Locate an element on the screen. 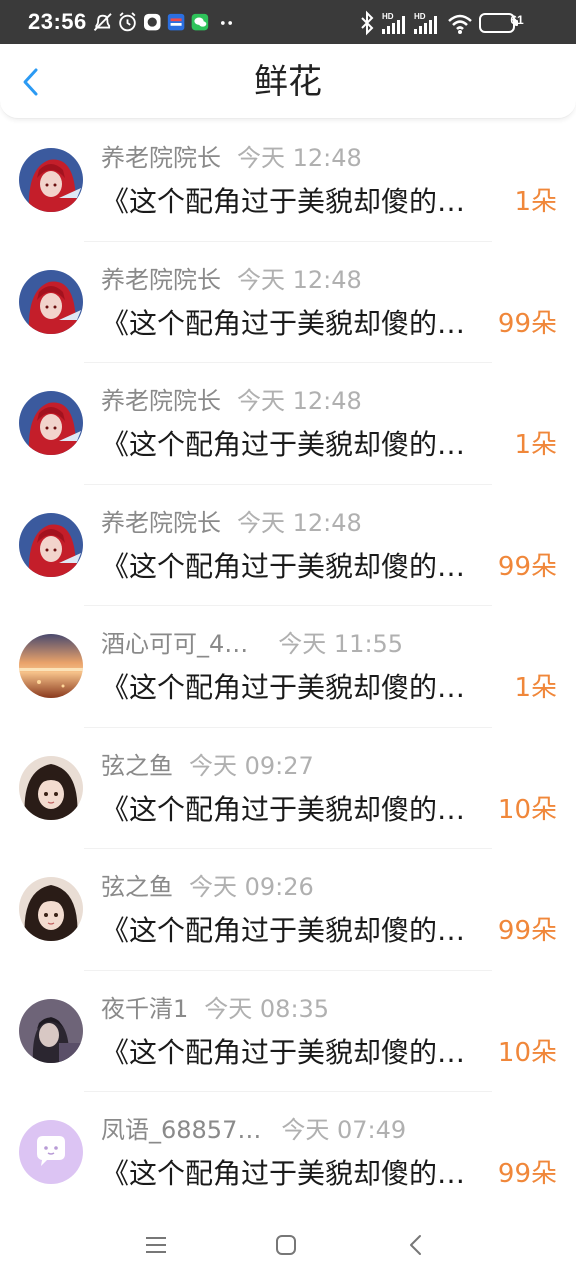 This screenshot has height=1280, width=576. default-chat-avatar is located at coordinates (51, 1152).